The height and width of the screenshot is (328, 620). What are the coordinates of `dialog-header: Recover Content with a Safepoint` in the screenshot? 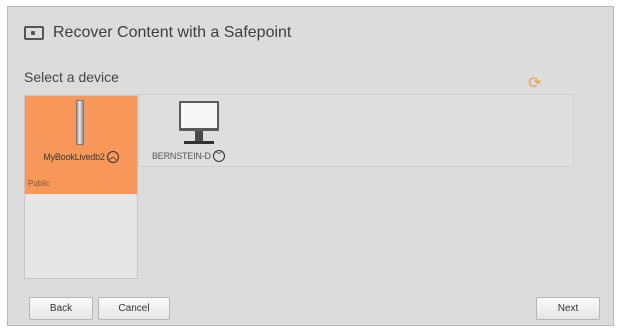 It's located at (157, 33).